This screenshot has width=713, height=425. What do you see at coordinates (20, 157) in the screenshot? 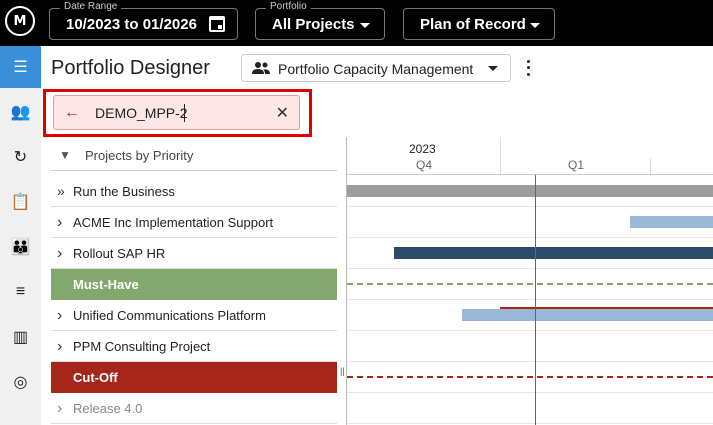
I see `refresh-icon: ↻` at bounding box center [20, 157].